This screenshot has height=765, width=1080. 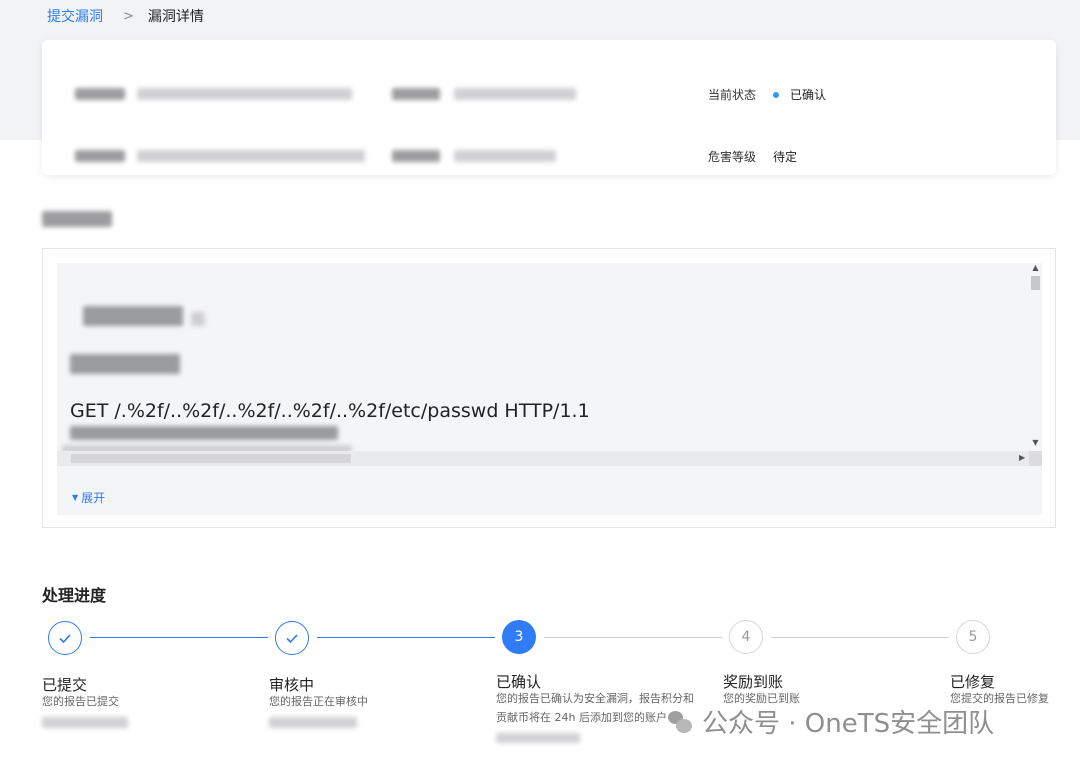 What do you see at coordinates (808, 95) in the screenshot?
I see `status-value: 已确认` at bounding box center [808, 95].